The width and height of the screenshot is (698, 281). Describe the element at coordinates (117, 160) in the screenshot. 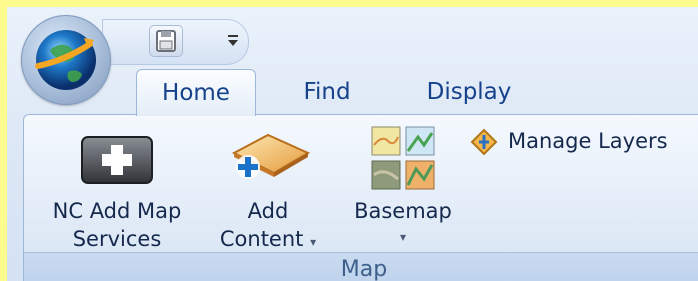

I see `add-map-service-icon` at that location.